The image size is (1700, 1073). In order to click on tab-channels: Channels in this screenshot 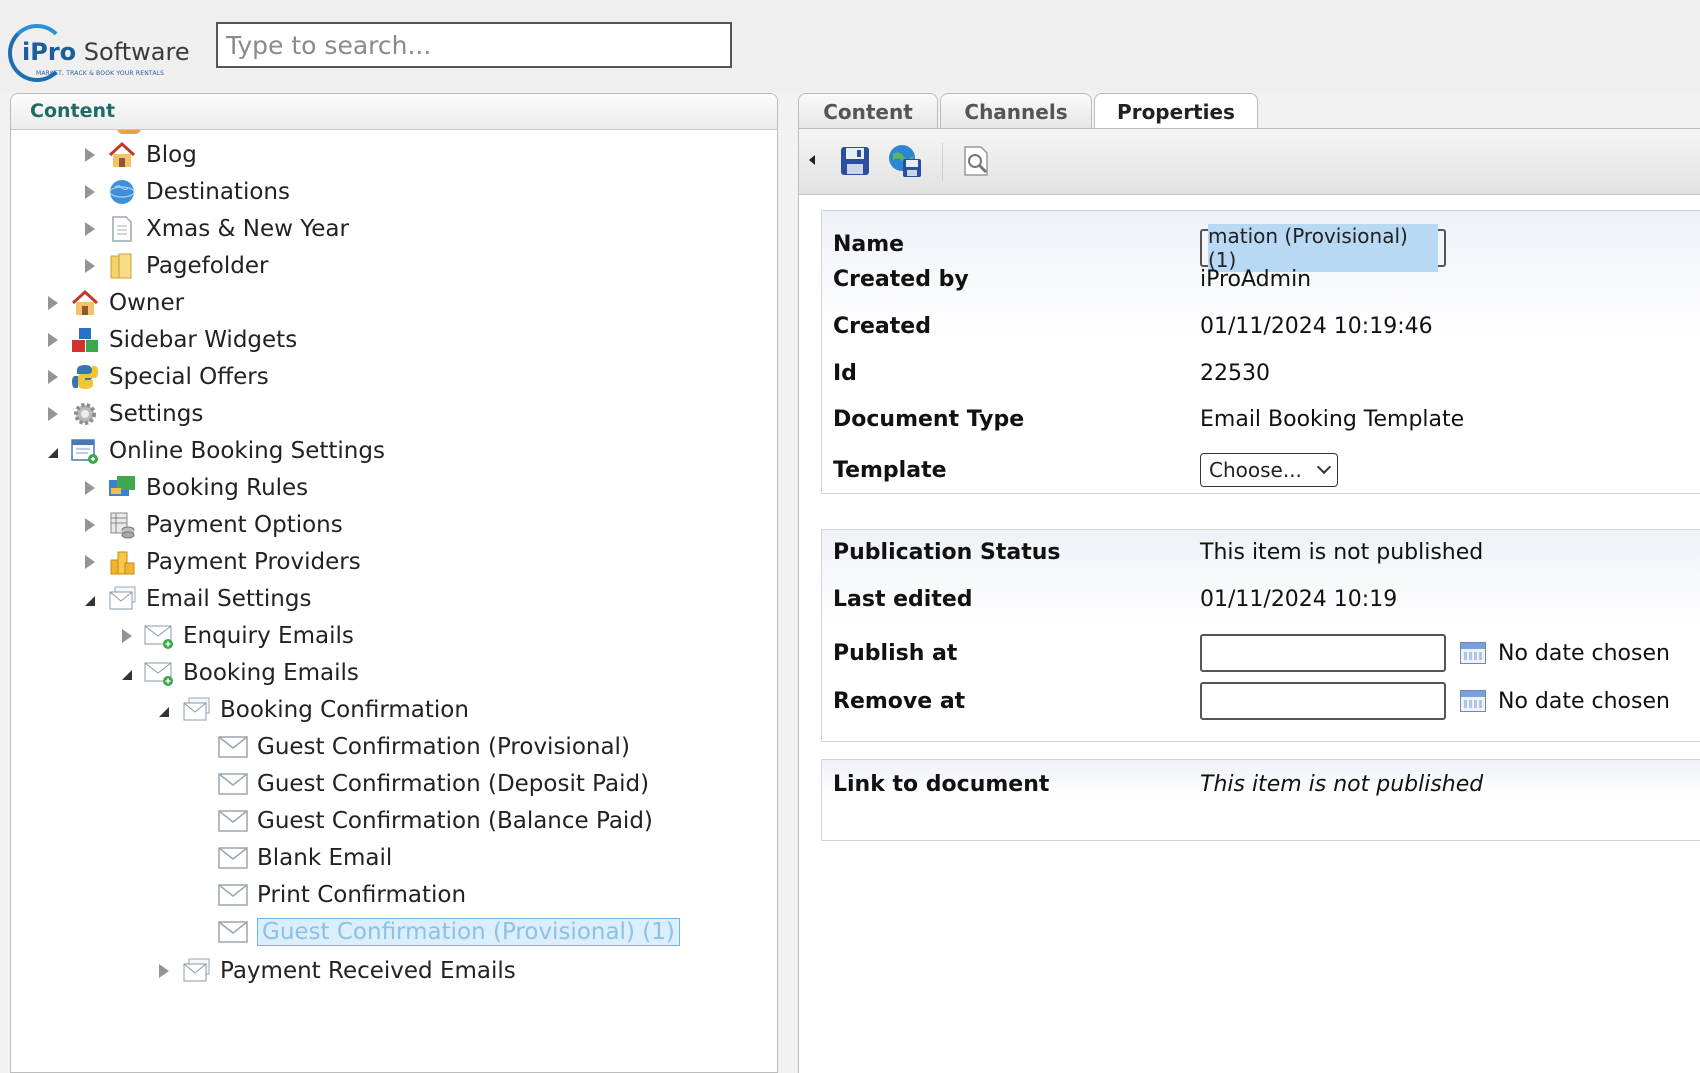, I will do `click(1016, 111)`.